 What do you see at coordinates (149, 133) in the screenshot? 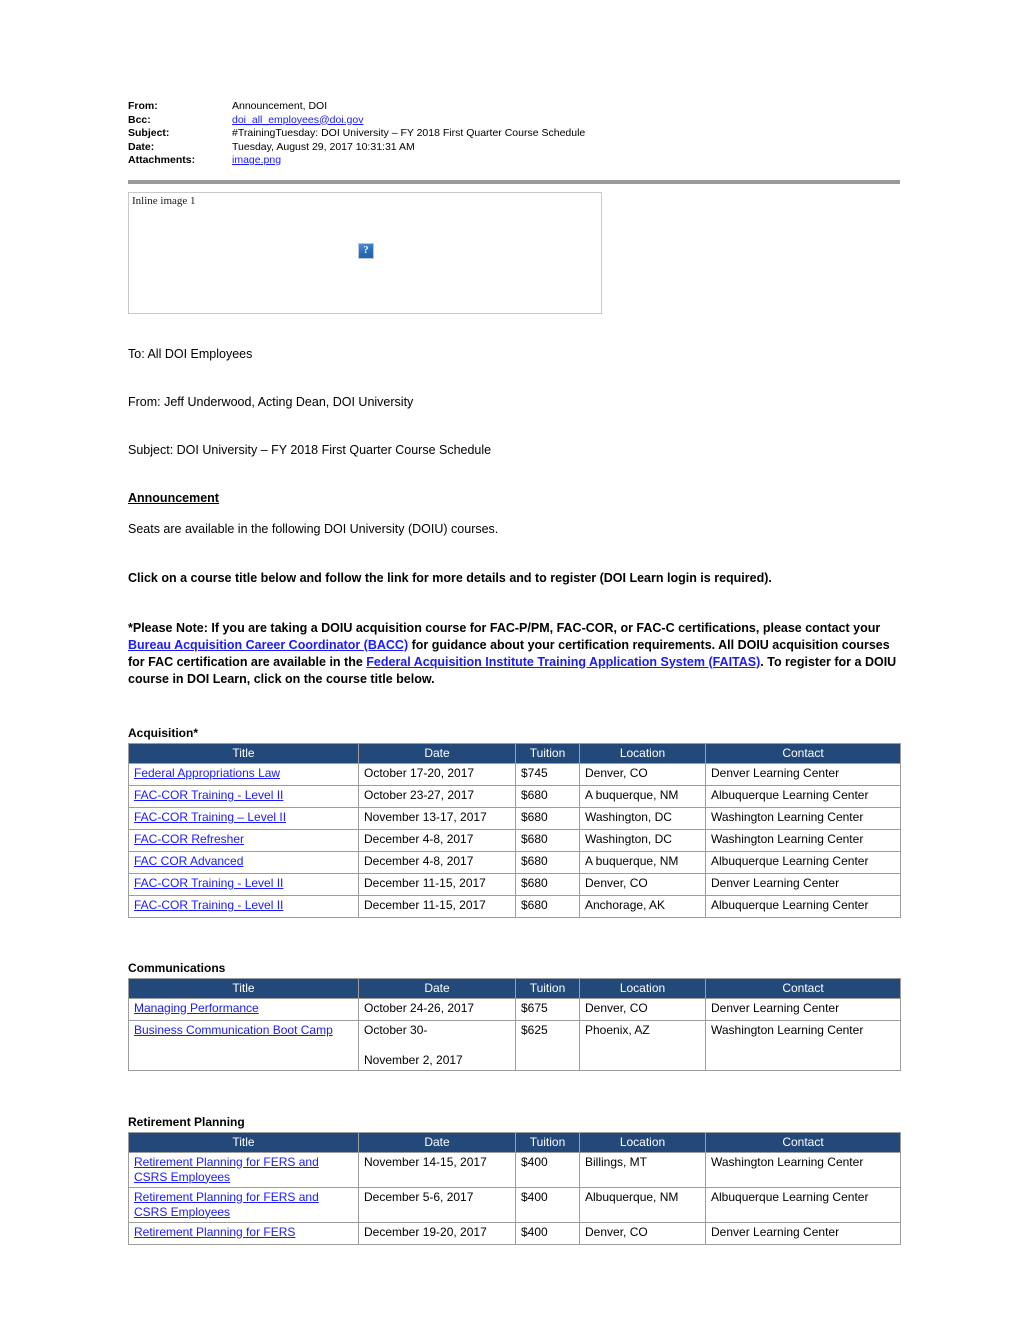
I see `header-label-subject: Subject:` at bounding box center [149, 133].